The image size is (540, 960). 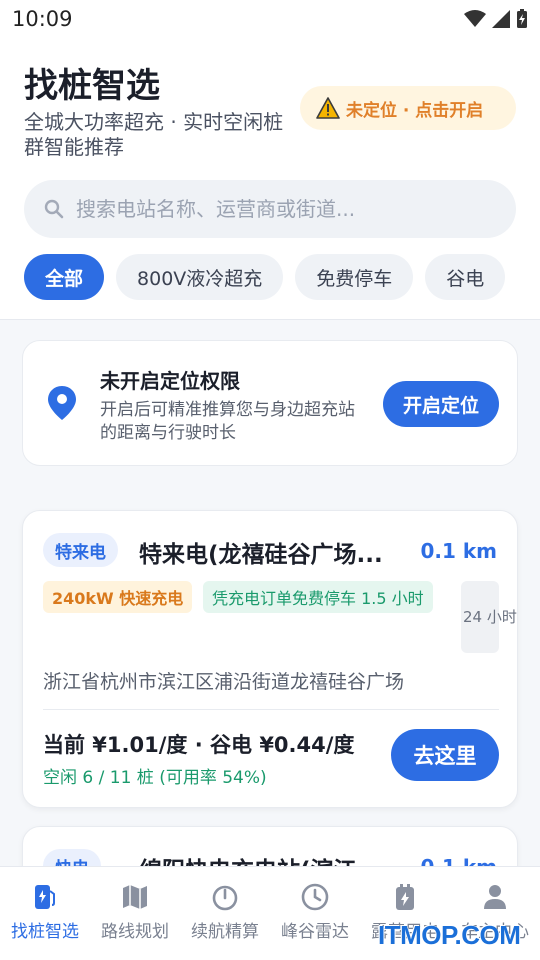 I want to click on station-address: 浙江省杭州市滨江区浦沿街道龙禧硅谷广场, so click(x=224, y=682).